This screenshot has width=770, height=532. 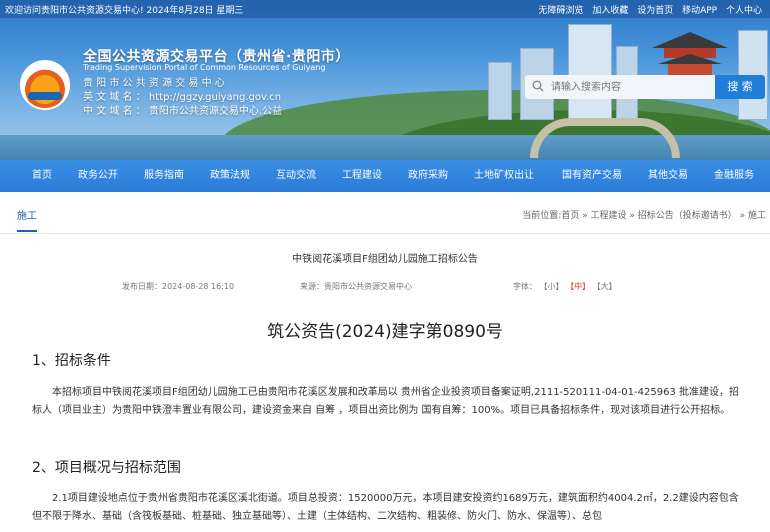 What do you see at coordinates (740, 87) in the screenshot?
I see `search-button: 搜 索` at bounding box center [740, 87].